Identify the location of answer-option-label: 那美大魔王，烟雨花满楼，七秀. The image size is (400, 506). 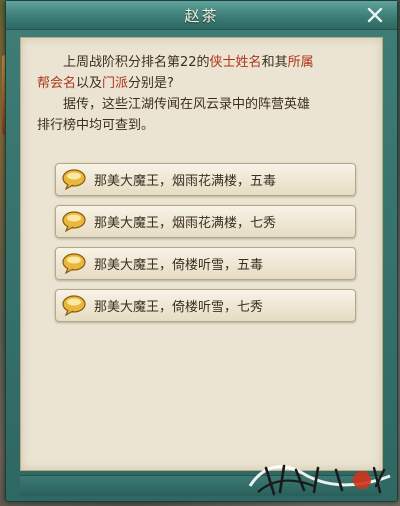
(185, 223).